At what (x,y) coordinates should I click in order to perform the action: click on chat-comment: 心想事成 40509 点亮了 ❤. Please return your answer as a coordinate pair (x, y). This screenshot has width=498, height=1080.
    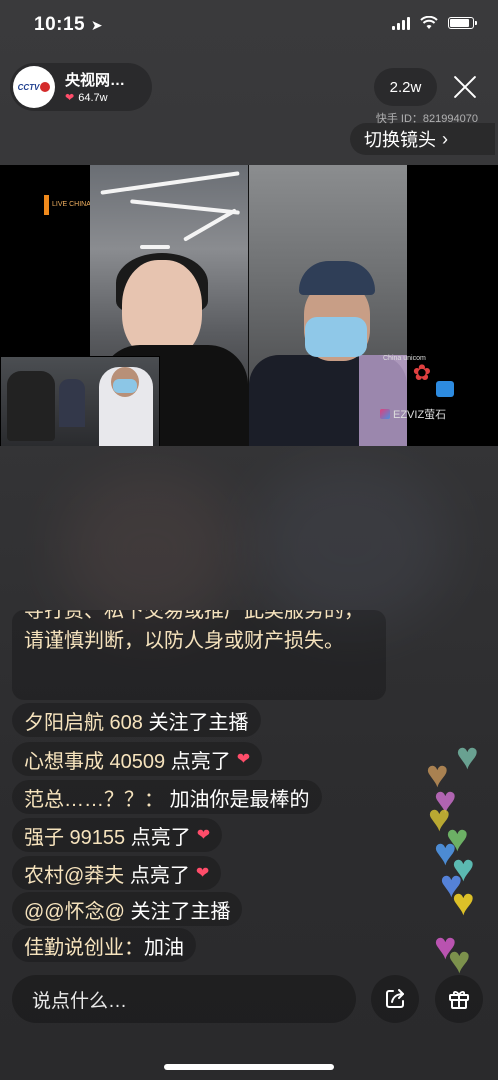
    Looking at the image, I should click on (137, 759).